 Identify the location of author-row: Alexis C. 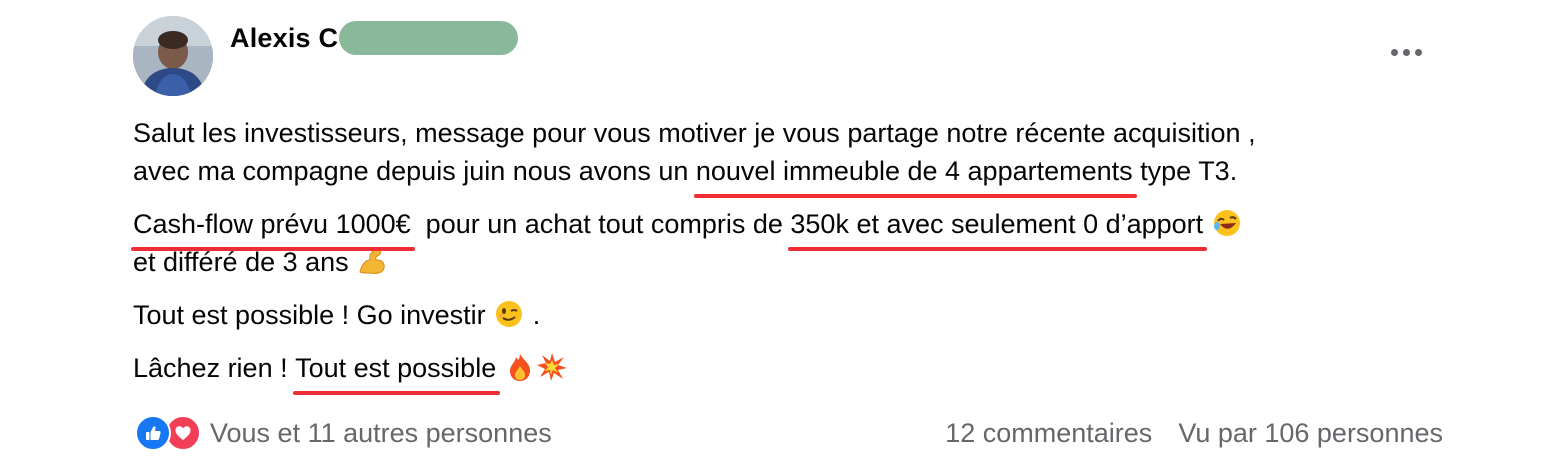
(284, 38).